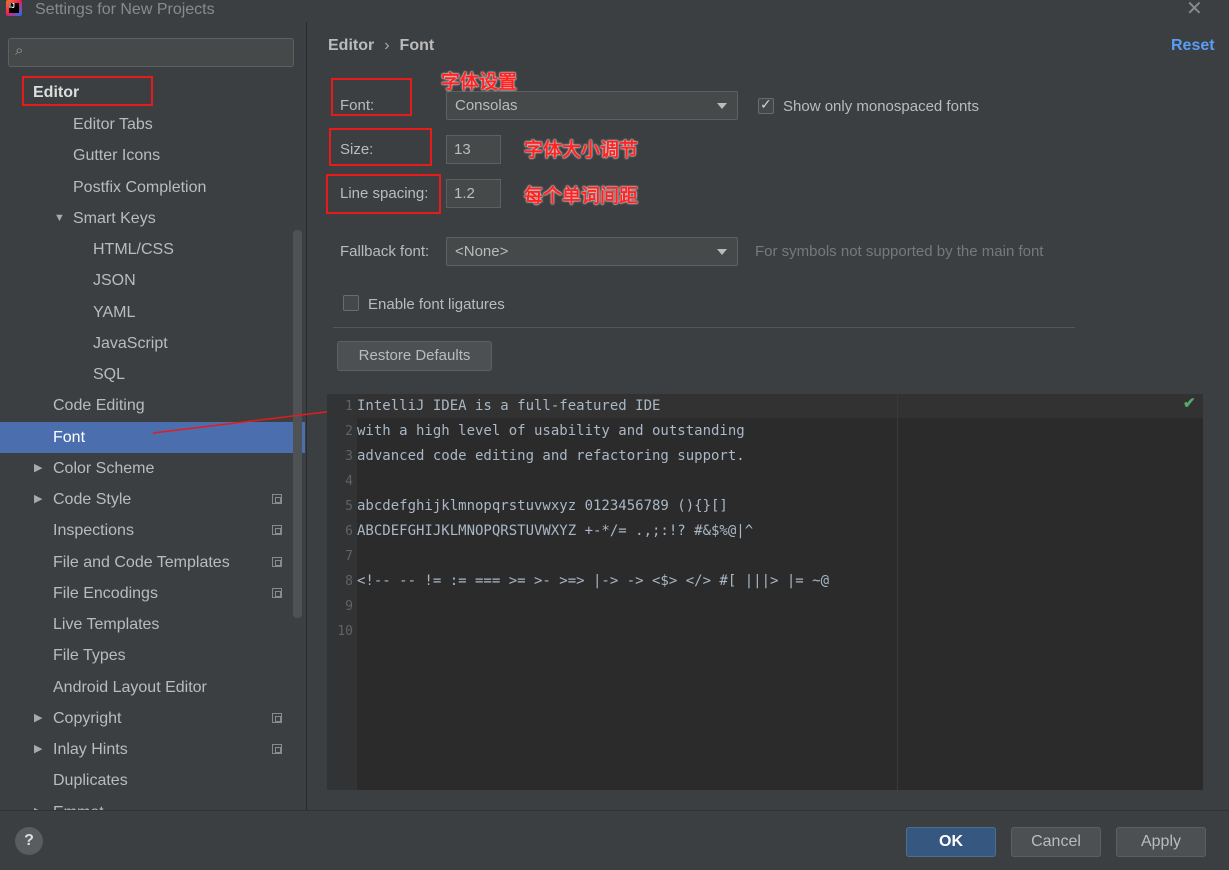  What do you see at coordinates (349, 556) in the screenshot?
I see `line-number: 7` at bounding box center [349, 556].